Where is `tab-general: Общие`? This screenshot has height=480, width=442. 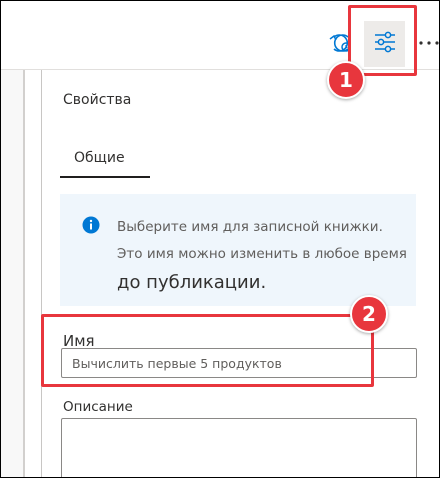
tab-general: Общие is located at coordinates (105, 159).